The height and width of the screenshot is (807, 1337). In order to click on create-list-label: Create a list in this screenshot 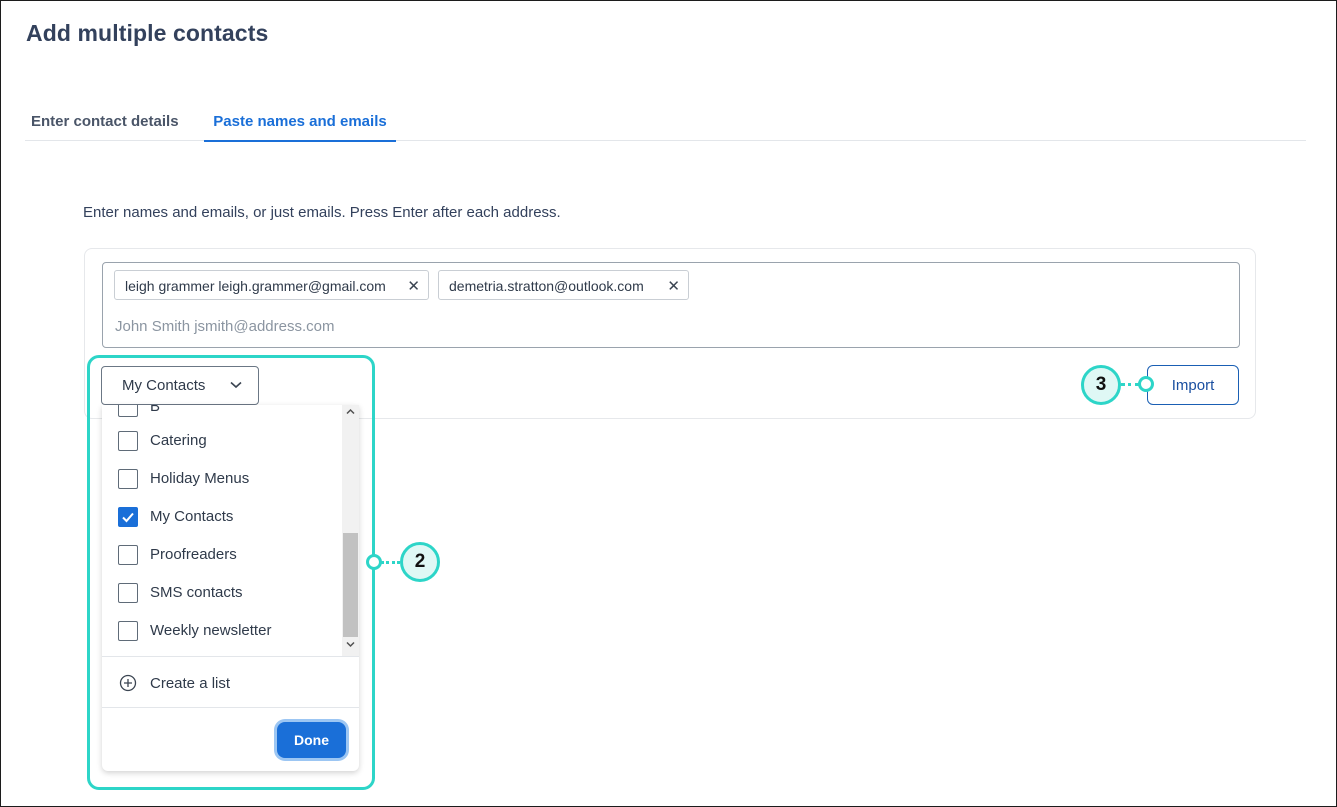, I will do `click(190, 683)`.